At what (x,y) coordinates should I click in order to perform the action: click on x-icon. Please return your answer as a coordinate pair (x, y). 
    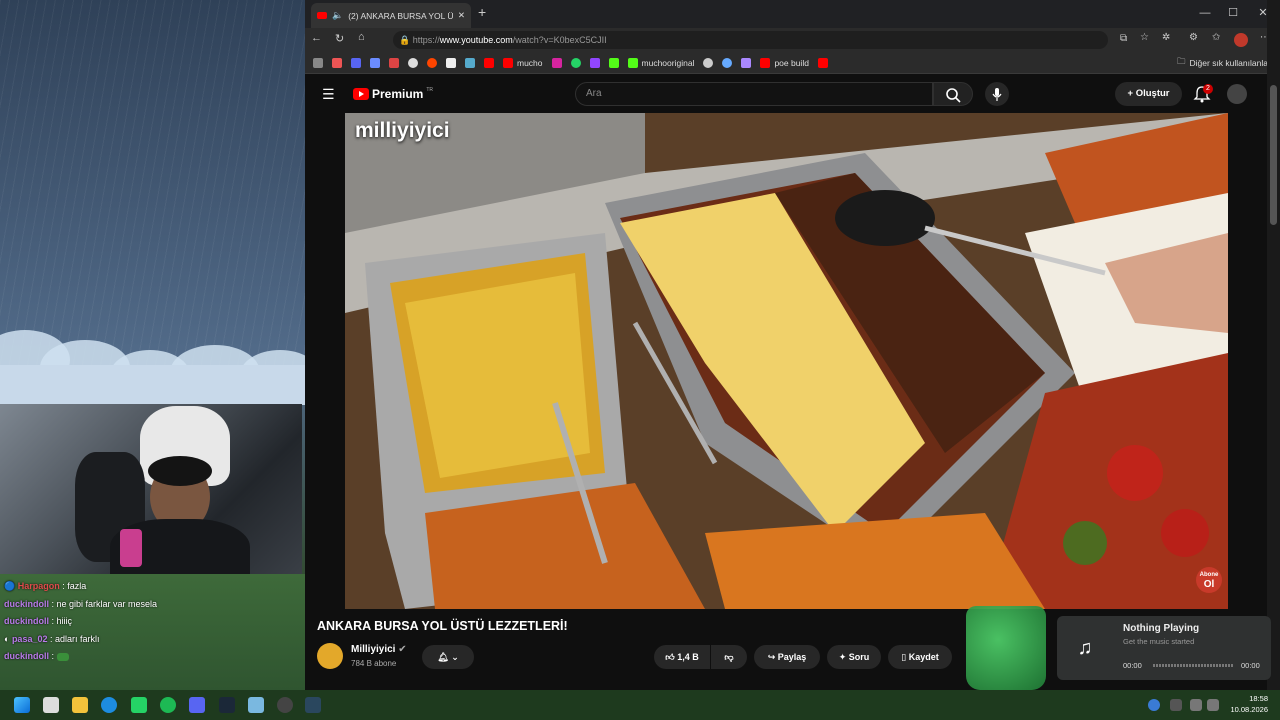
    Looking at the image, I should click on (451, 62).